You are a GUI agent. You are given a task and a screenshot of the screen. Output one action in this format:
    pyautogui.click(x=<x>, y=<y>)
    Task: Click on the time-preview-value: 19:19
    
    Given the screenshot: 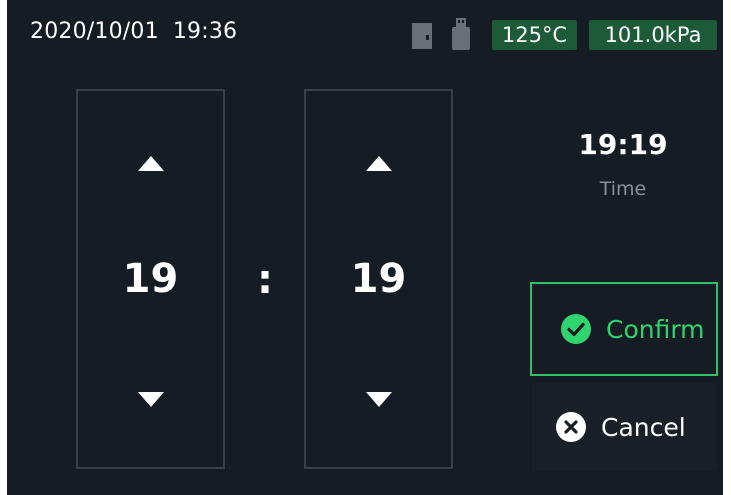 What is the action you would take?
    pyautogui.click(x=623, y=144)
    